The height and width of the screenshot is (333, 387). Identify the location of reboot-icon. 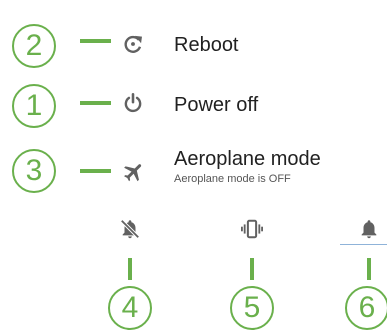
(133, 46).